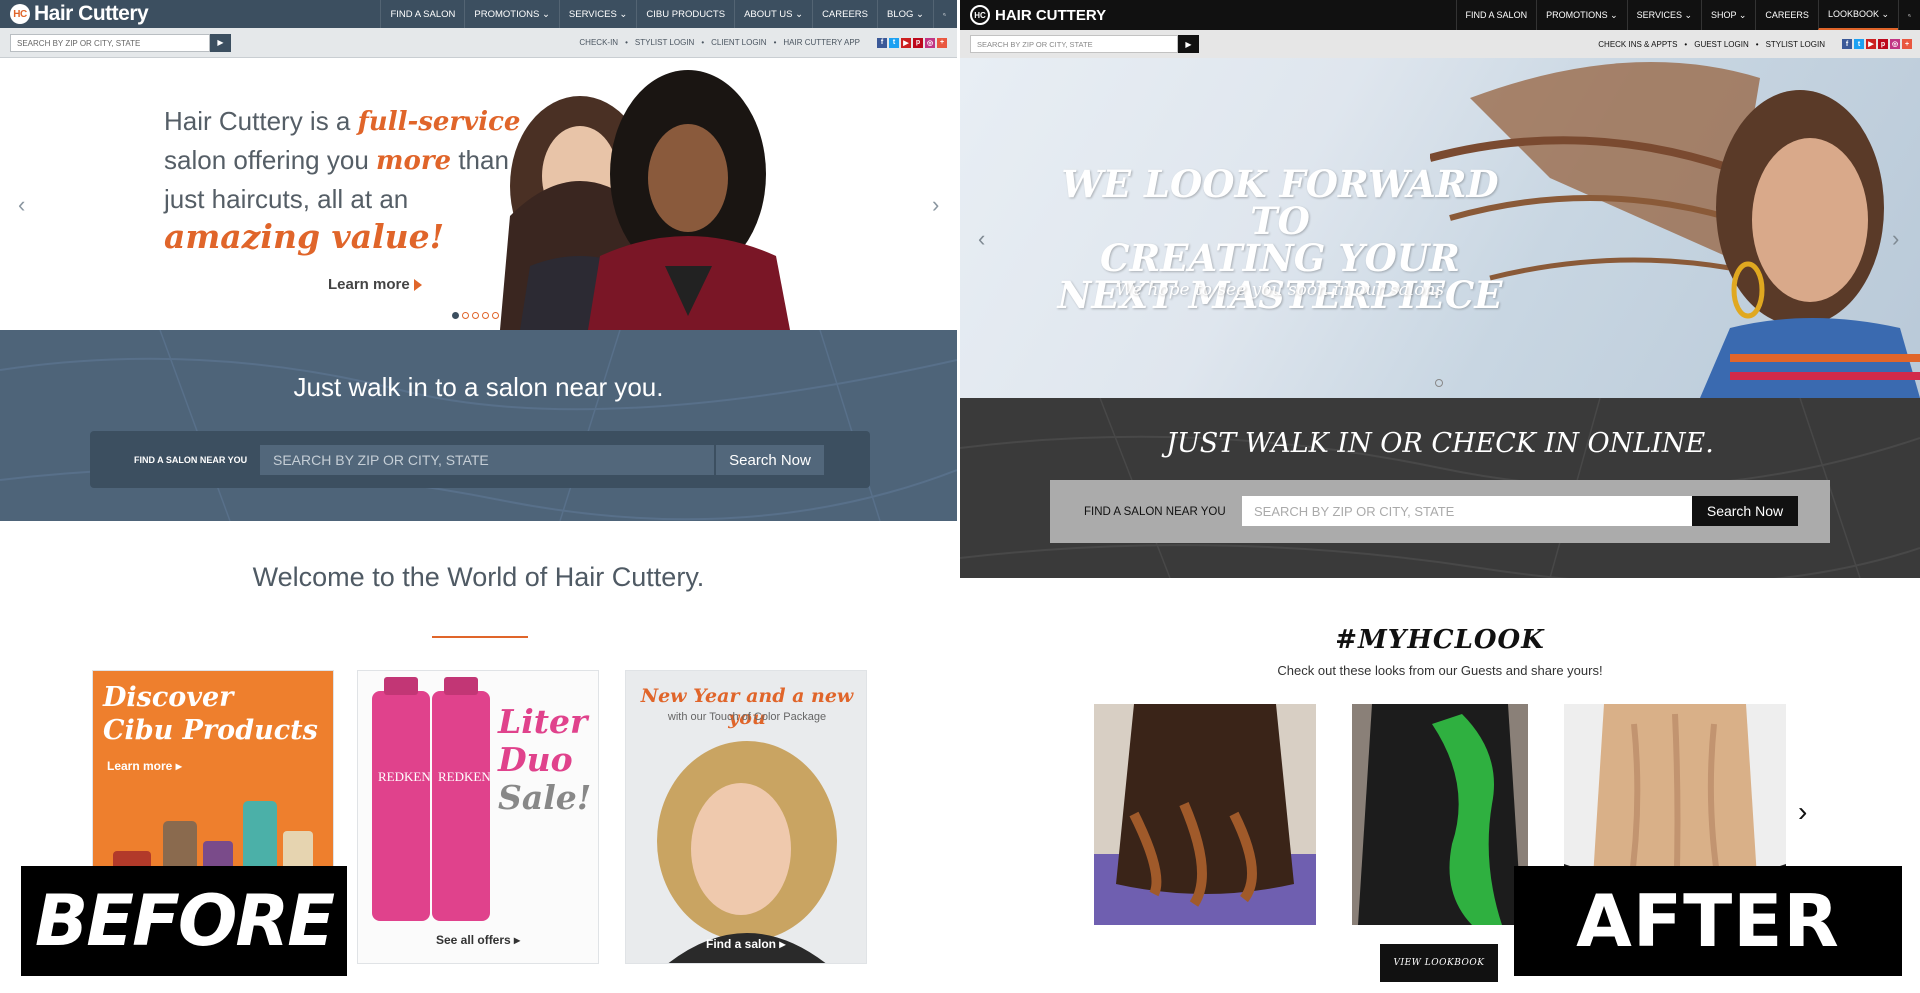 The width and height of the screenshot is (1920, 993). I want to click on before-finder-title: Just walk in to a salon near you., so click(478, 387).